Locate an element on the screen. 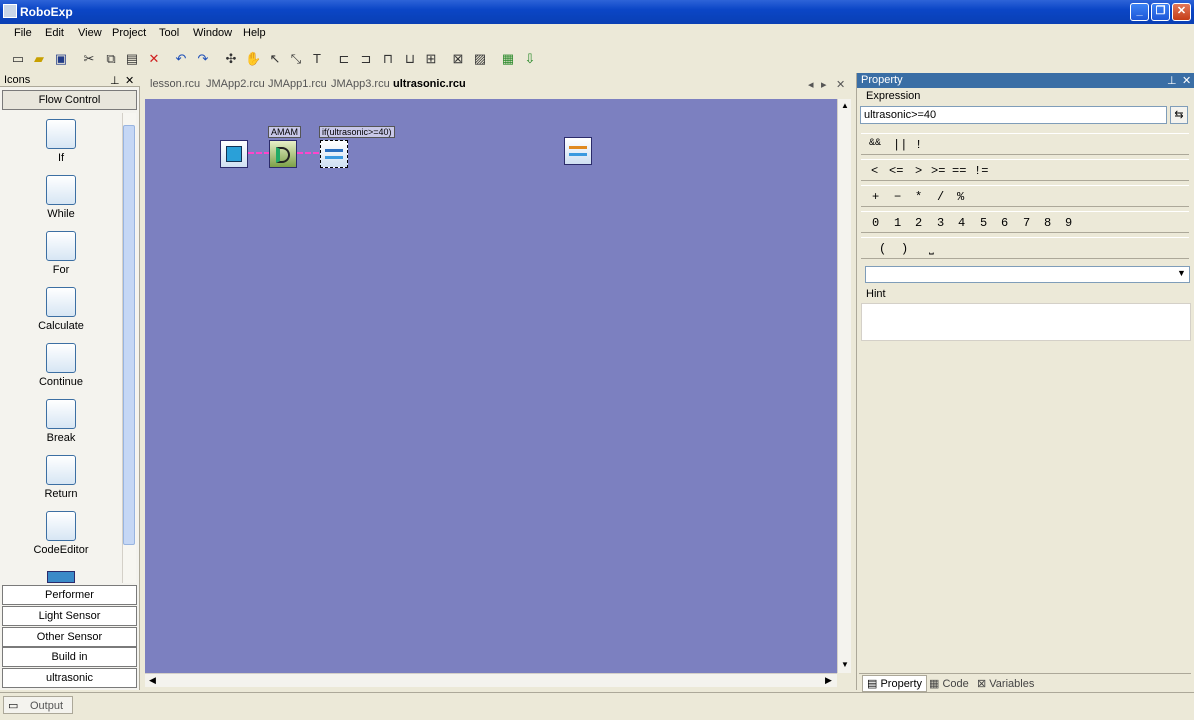 Image resolution: width=1194 pixels, height=720 pixels. endif-node is located at coordinates (578, 151).